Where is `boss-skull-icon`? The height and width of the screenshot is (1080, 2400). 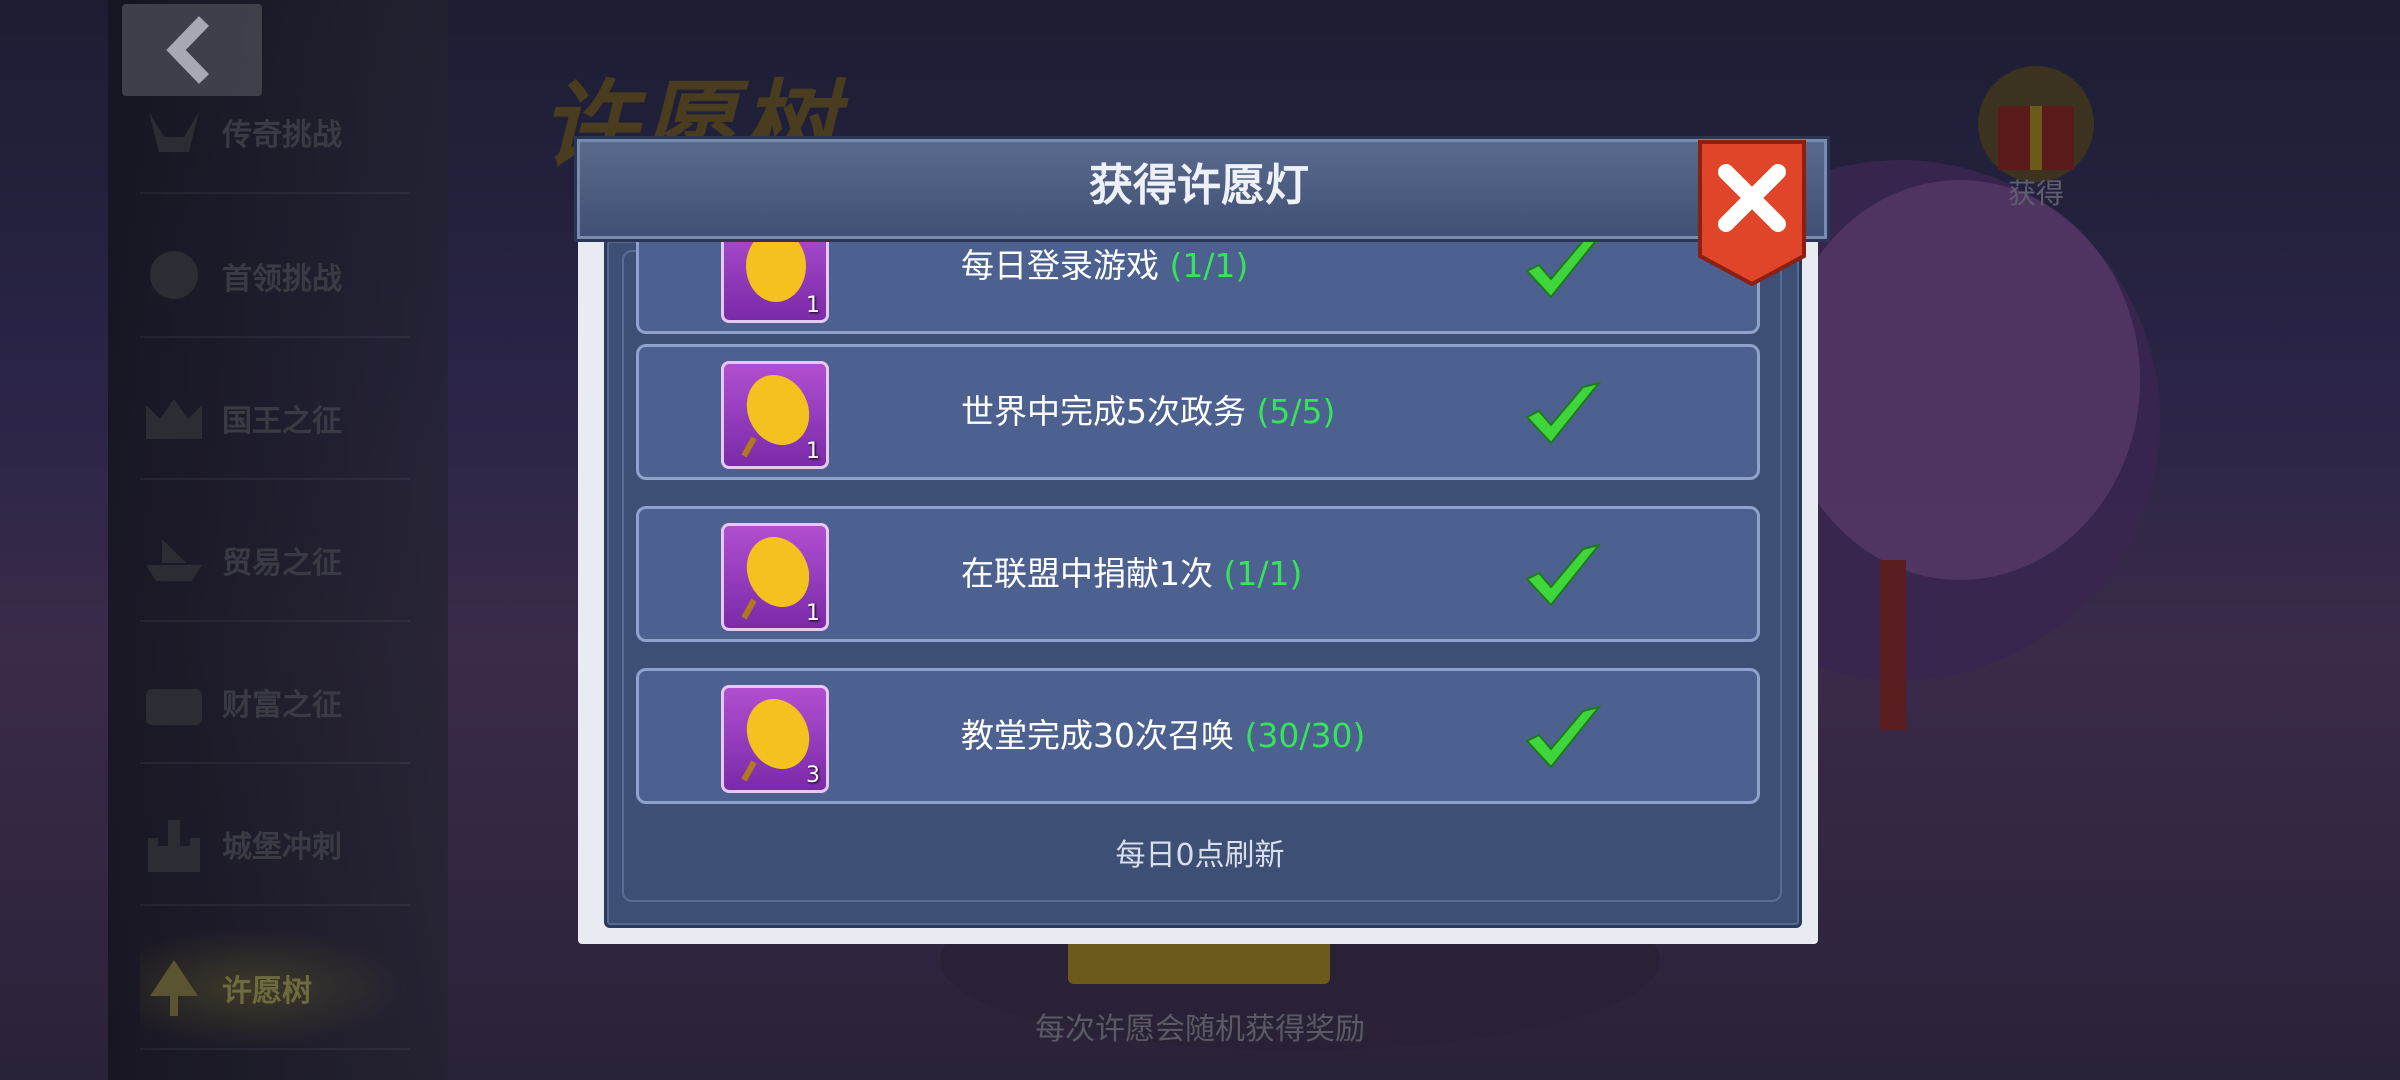 boss-skull-icon is located at coordinates (174, 276).